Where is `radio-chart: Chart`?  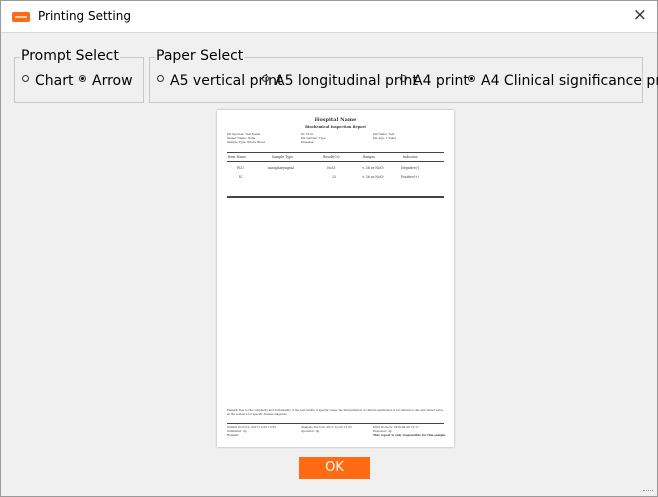 radio-chart: Chart is located at coordinates (47, 81).